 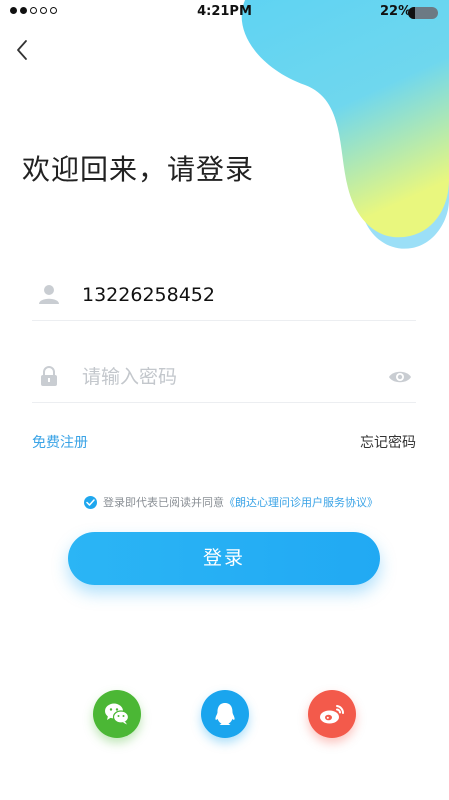 I want to click on page-title: 欢迎回来，请登录, so click(x=138, y=169).